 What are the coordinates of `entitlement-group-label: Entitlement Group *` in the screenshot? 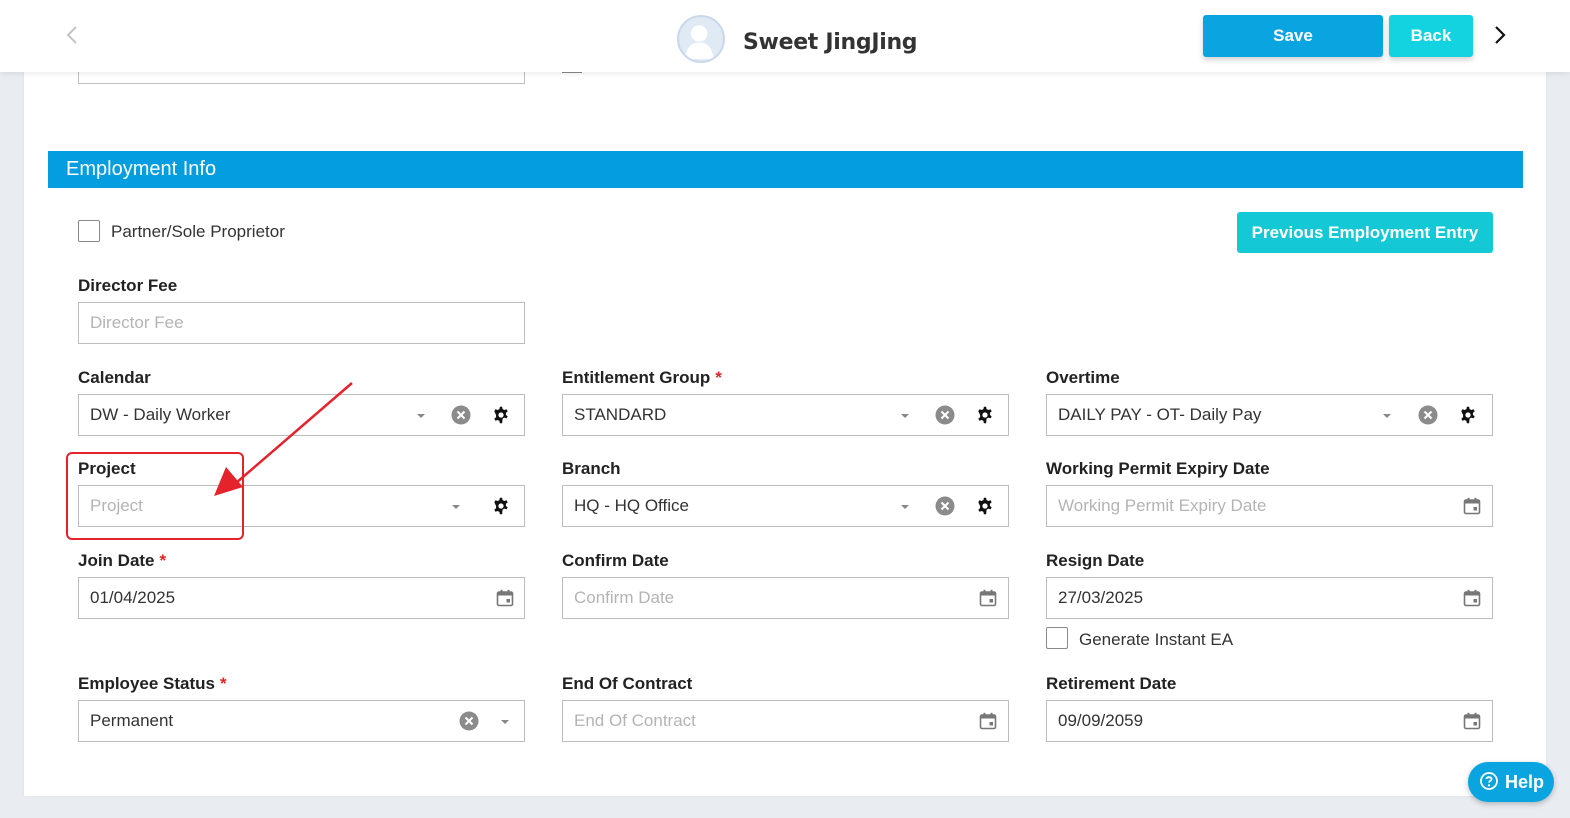 It's located at (642, 378).